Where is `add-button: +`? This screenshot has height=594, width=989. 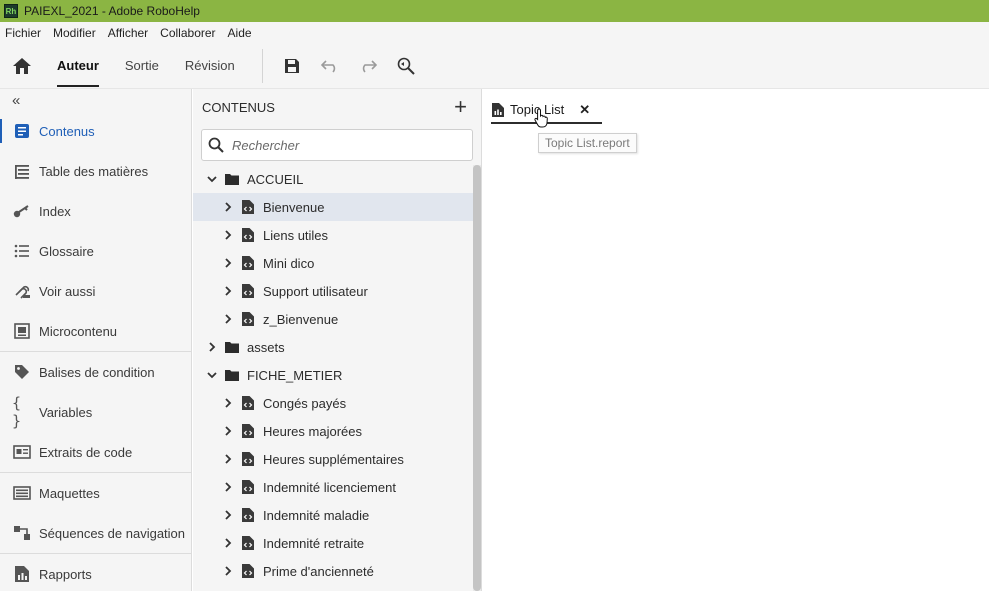
add-button: + is located at coordinates (460, 107).